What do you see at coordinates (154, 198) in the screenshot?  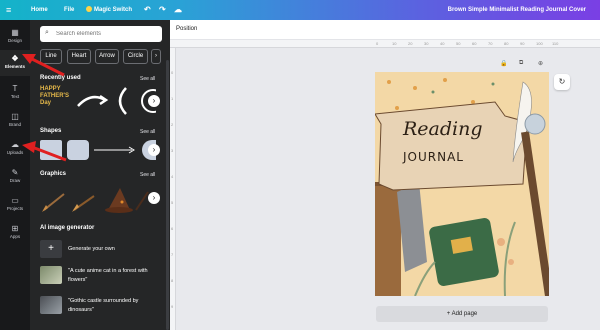 I see `graphics-next-button: ›` at bounding box center [154, 198].